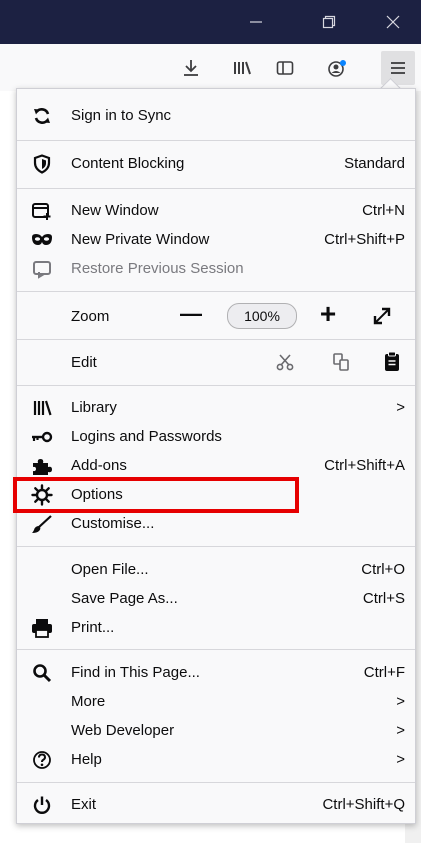  What do you see at coordinates (115, 210) in the screenshot?
I see `menu-item-label: New Window` at bounding box center [115, 210].